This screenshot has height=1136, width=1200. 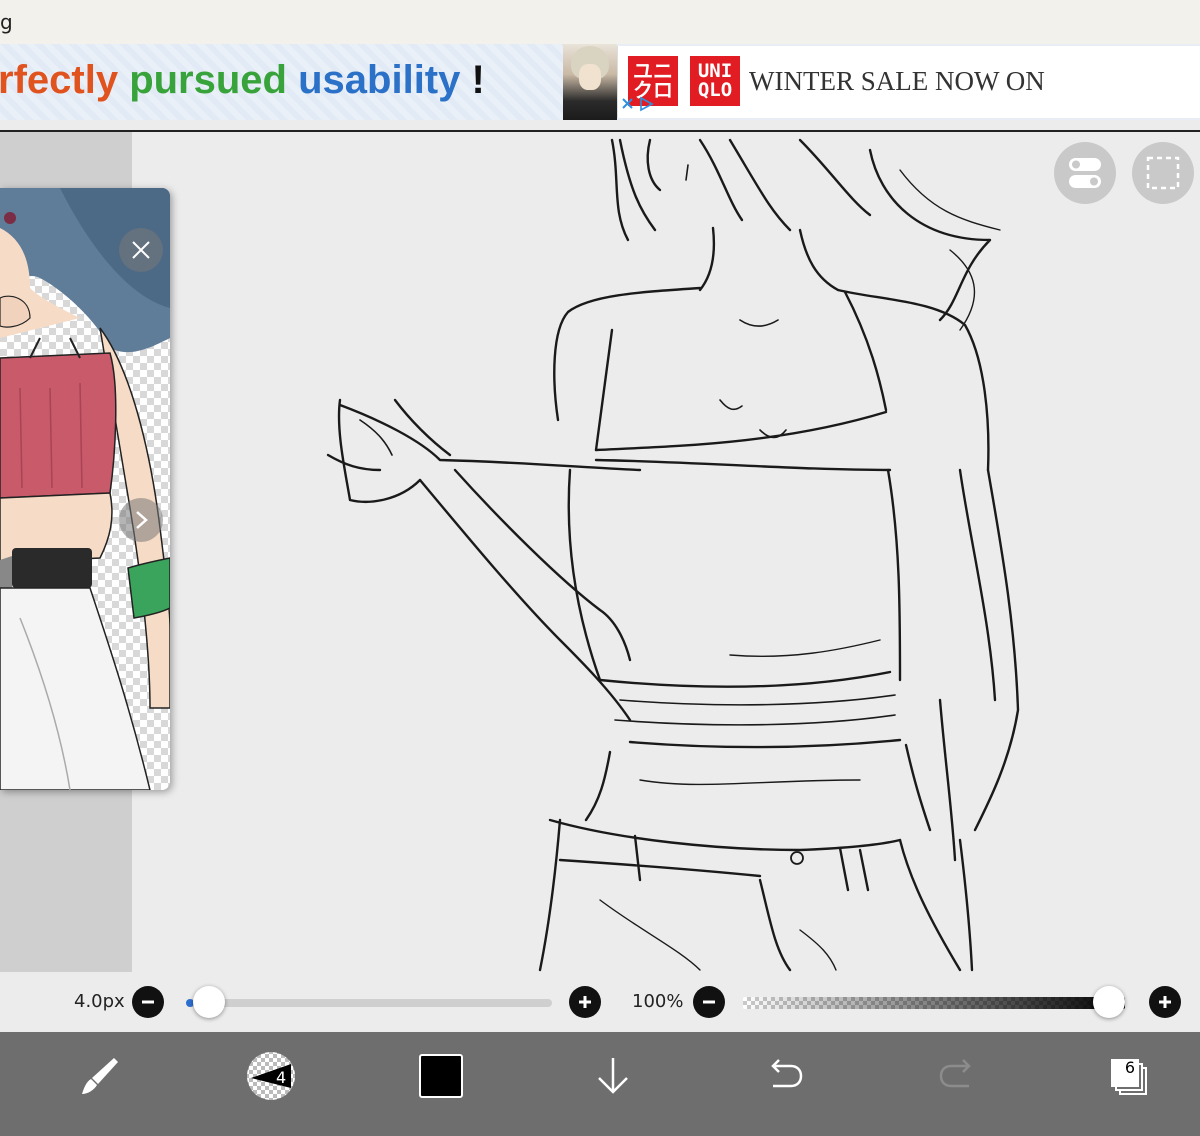 What do you see at coordinates (638, 106) in the screenshot?
I see `ad-close-icon` at bounding box center [638, 106].